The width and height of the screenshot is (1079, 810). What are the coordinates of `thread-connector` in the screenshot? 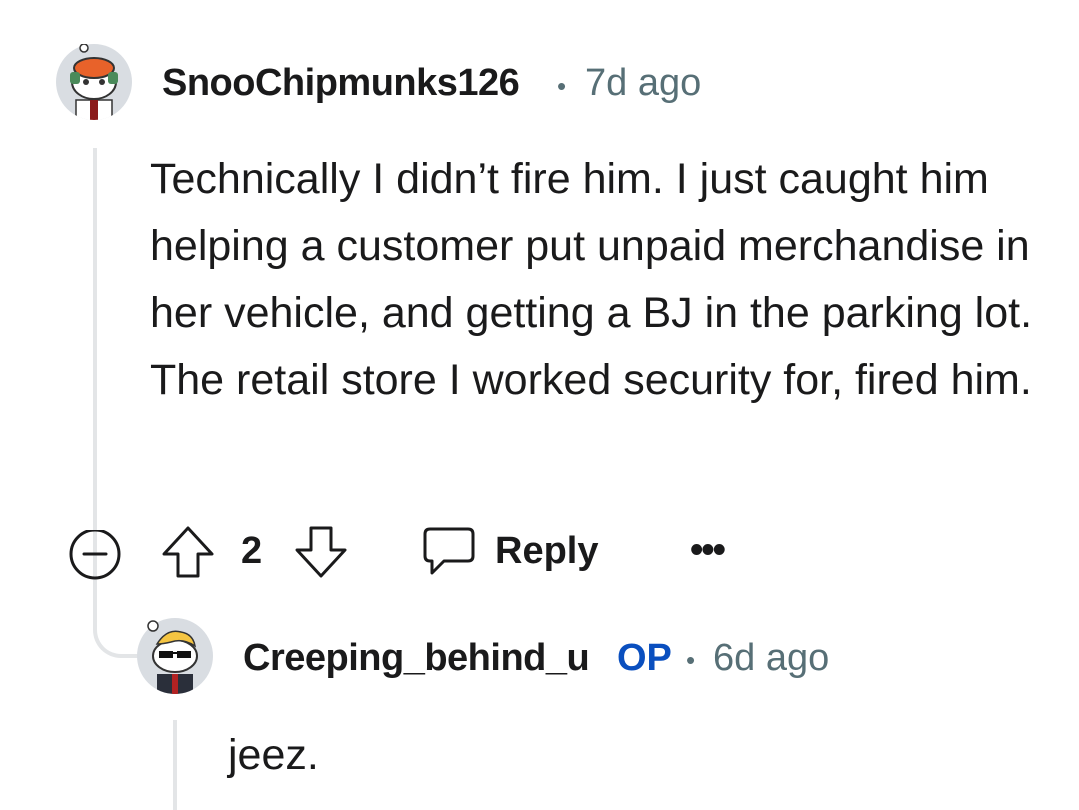 It's located at (118, 622).